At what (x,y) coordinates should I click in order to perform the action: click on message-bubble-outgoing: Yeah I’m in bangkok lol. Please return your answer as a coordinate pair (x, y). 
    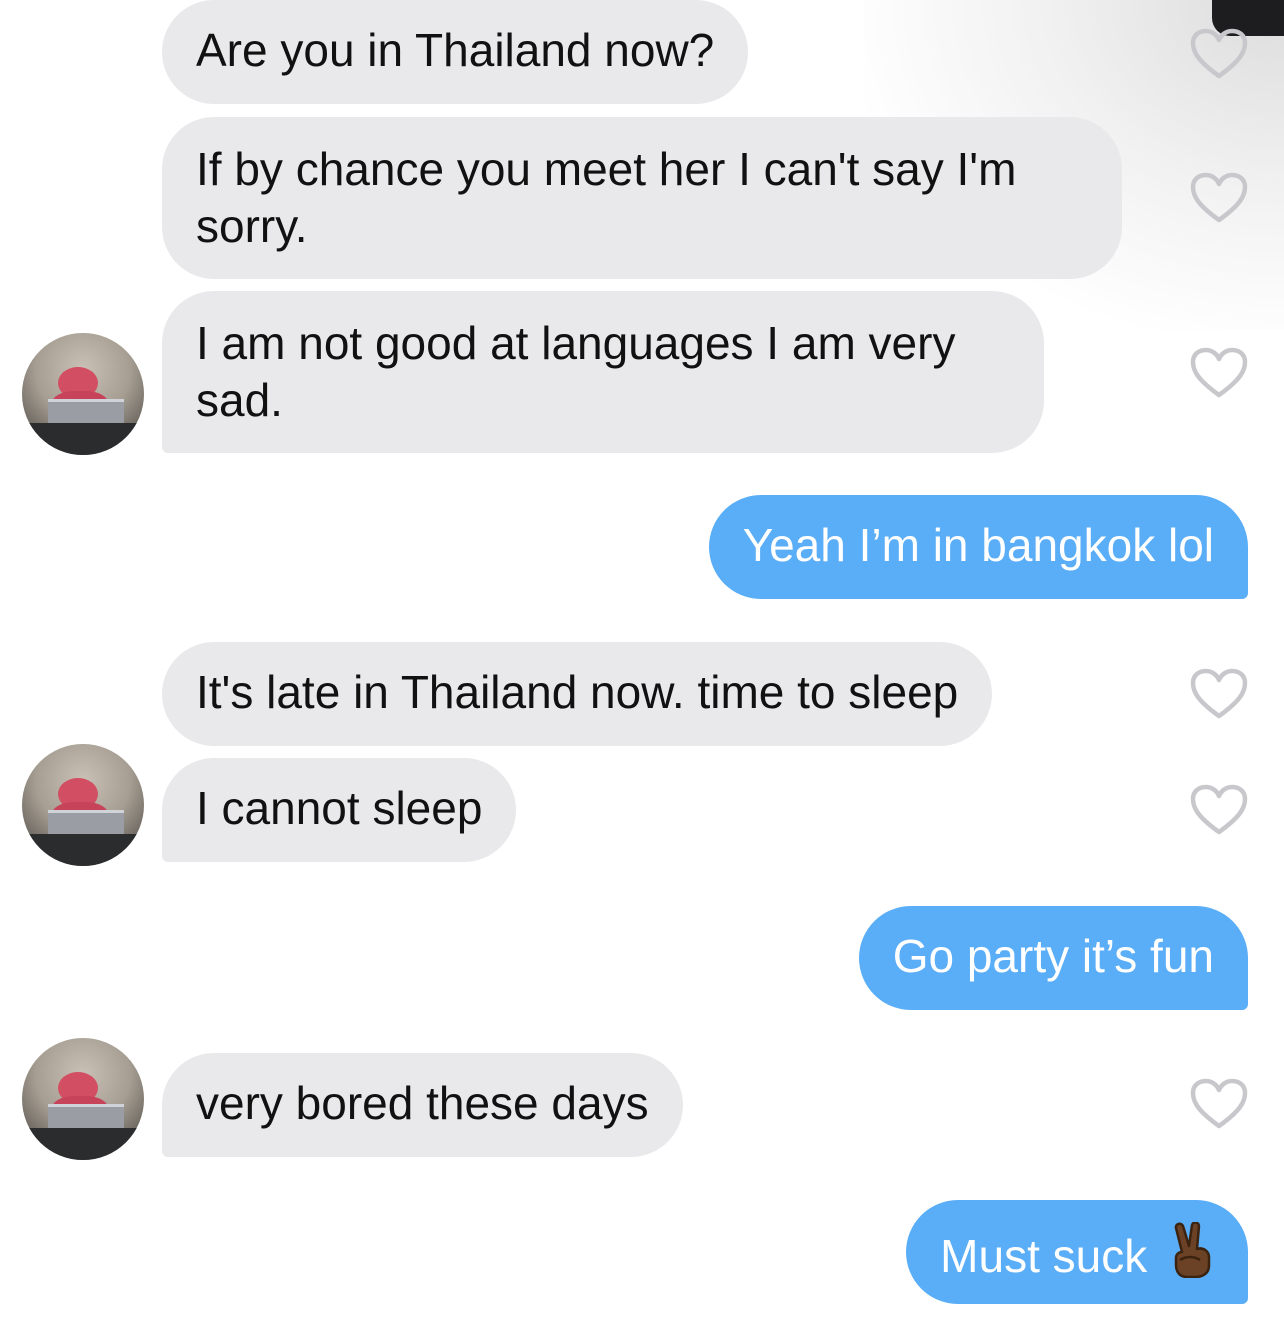
    Looking at the image, I should click on (978, 547).